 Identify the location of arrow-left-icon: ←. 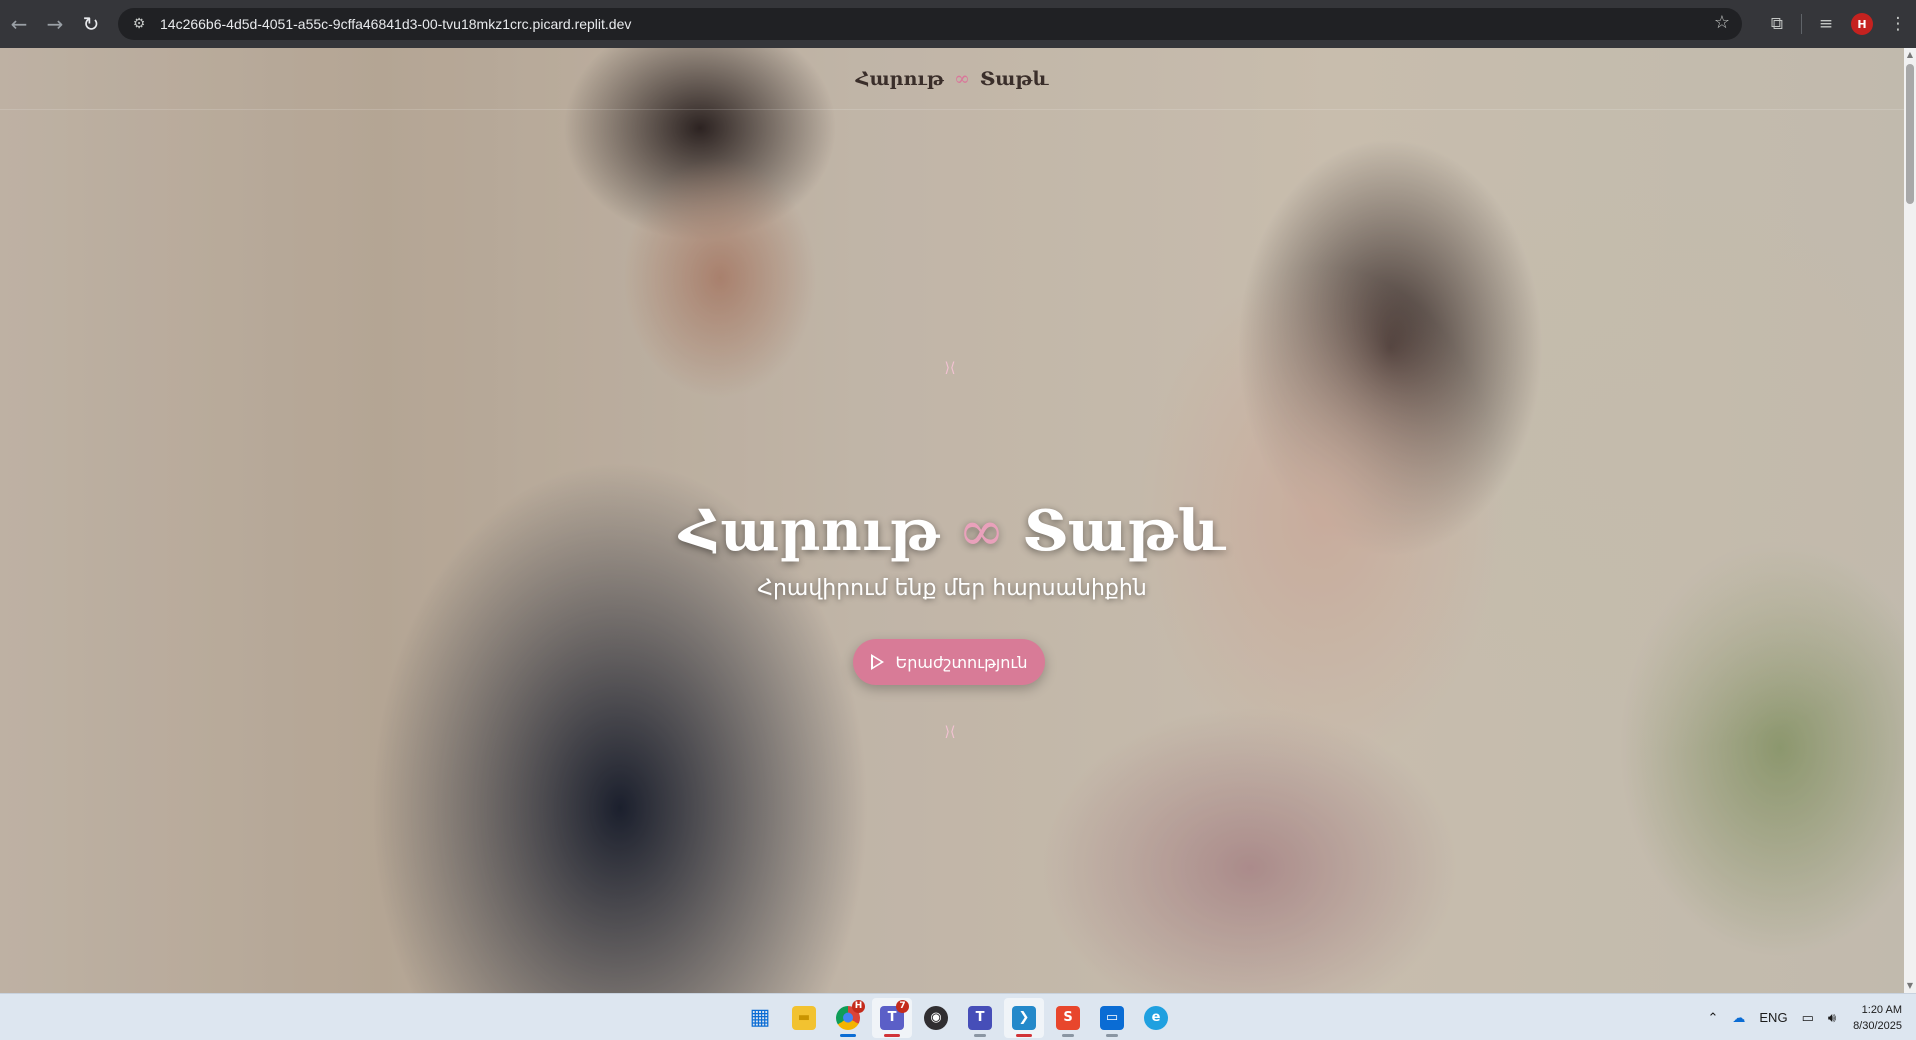
(19, 24).